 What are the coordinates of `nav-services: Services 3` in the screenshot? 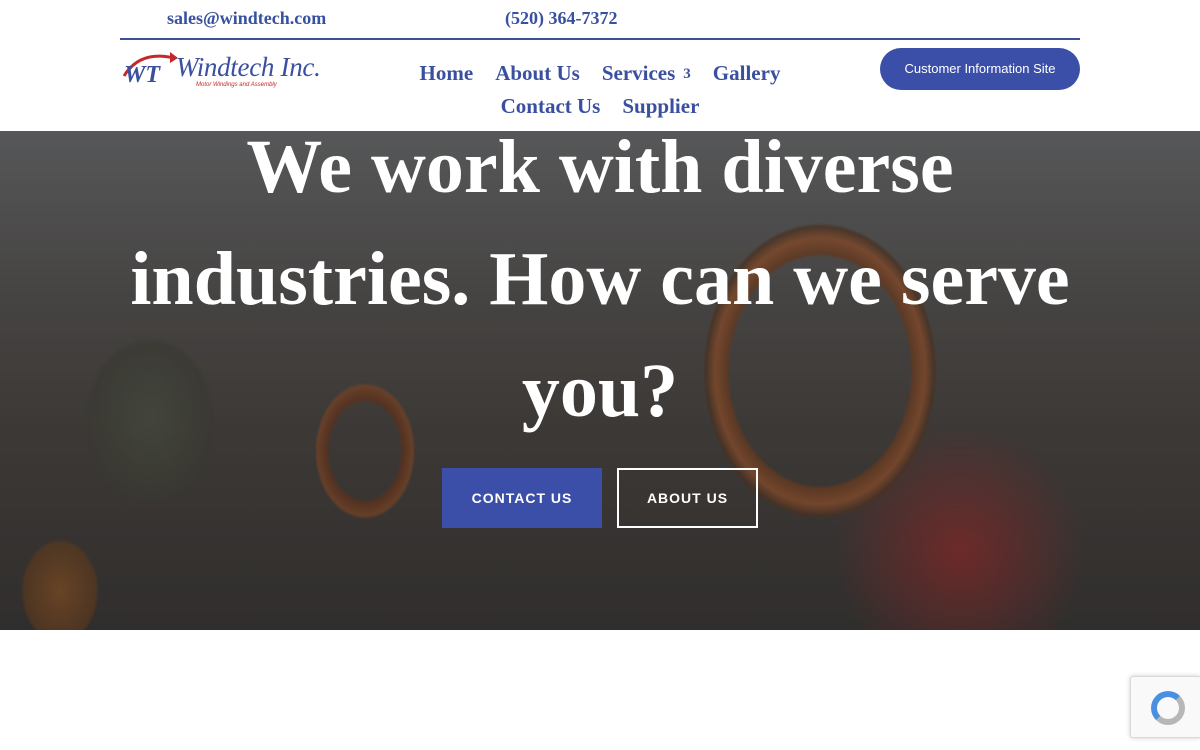 It's located at (646, 73).